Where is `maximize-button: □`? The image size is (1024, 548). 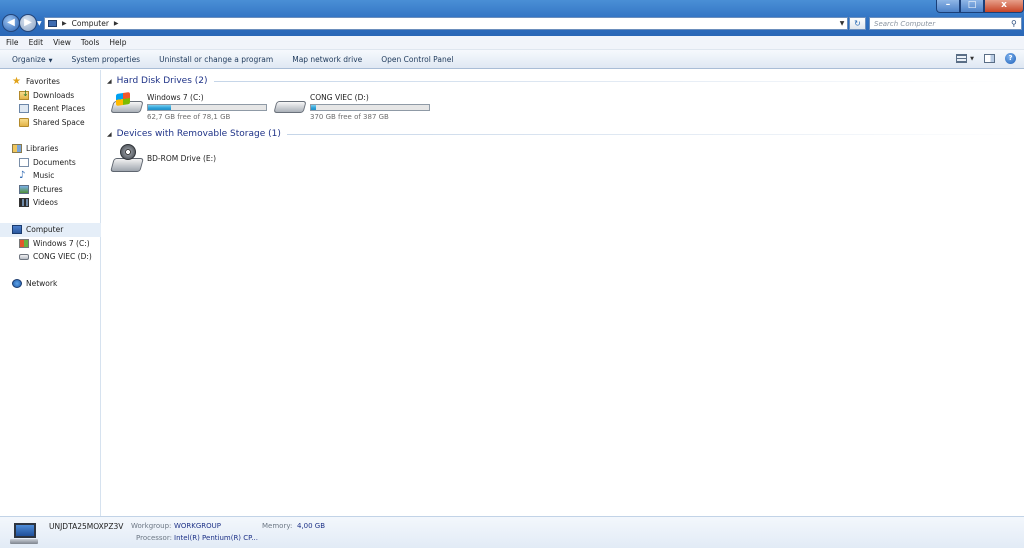
maximize-button: □ is located at coordinates (972, 6).